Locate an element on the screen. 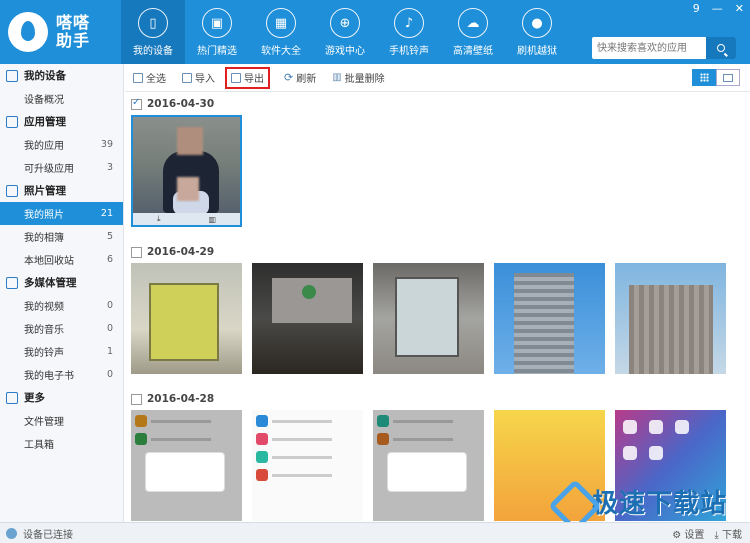  search-button is located at coordinates (721, 48).